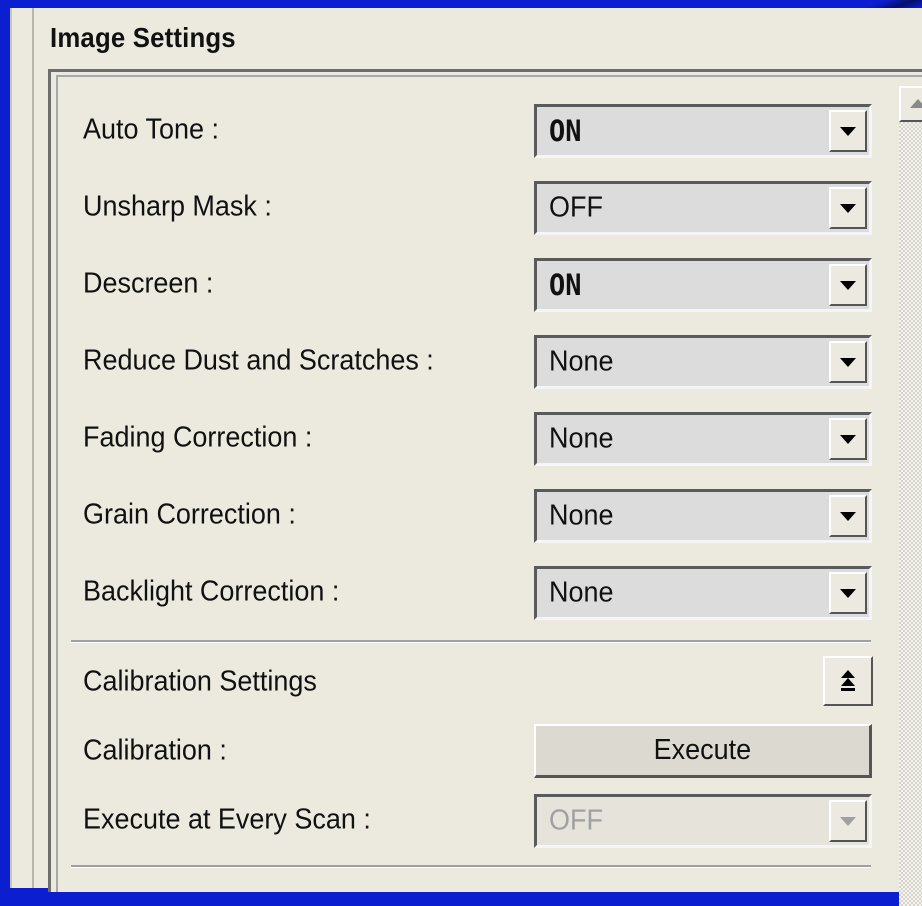 The height and width of the screenshot is (906, 922). What do you see at coordinates (703, 131) in the screenshot?
I see `auto-tone-select: ON` at bounding box center [703, 131].